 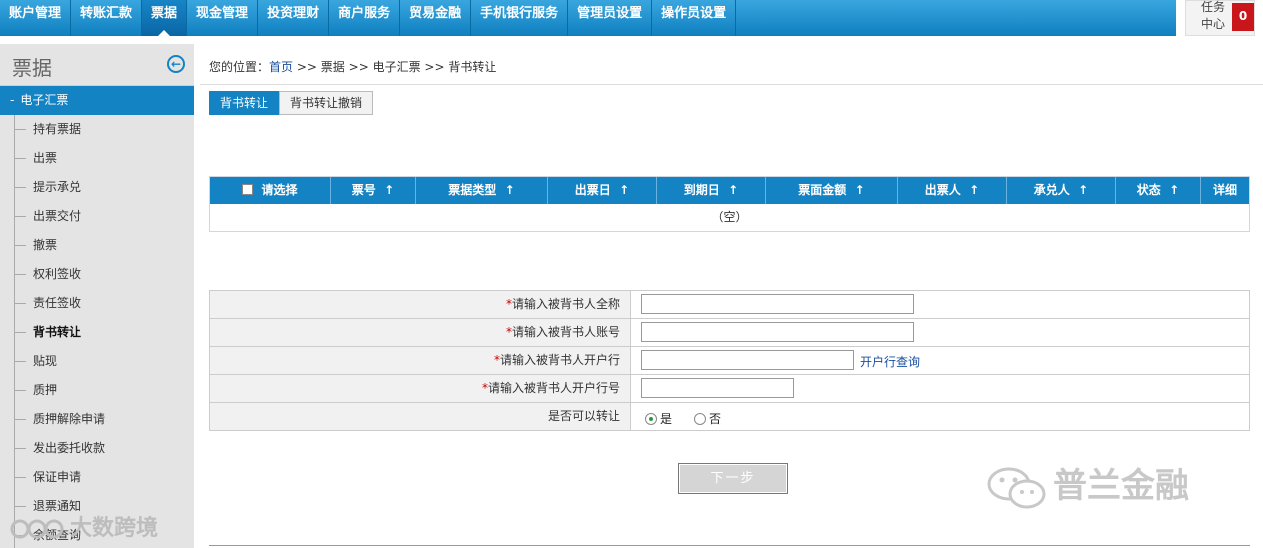 I want to click on sidebar-item-pledge-release: 质押解除申请, so click(x=97, y=419).